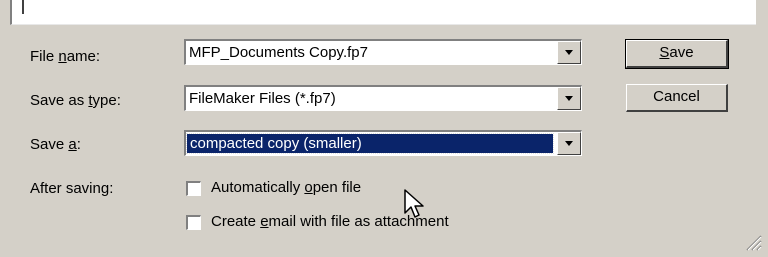 This screenshot has width=768, height=257. What do you see at coordinates (383, 12) in the screenshot?
I see `file-list-pane` at bounding box center [383, 12].